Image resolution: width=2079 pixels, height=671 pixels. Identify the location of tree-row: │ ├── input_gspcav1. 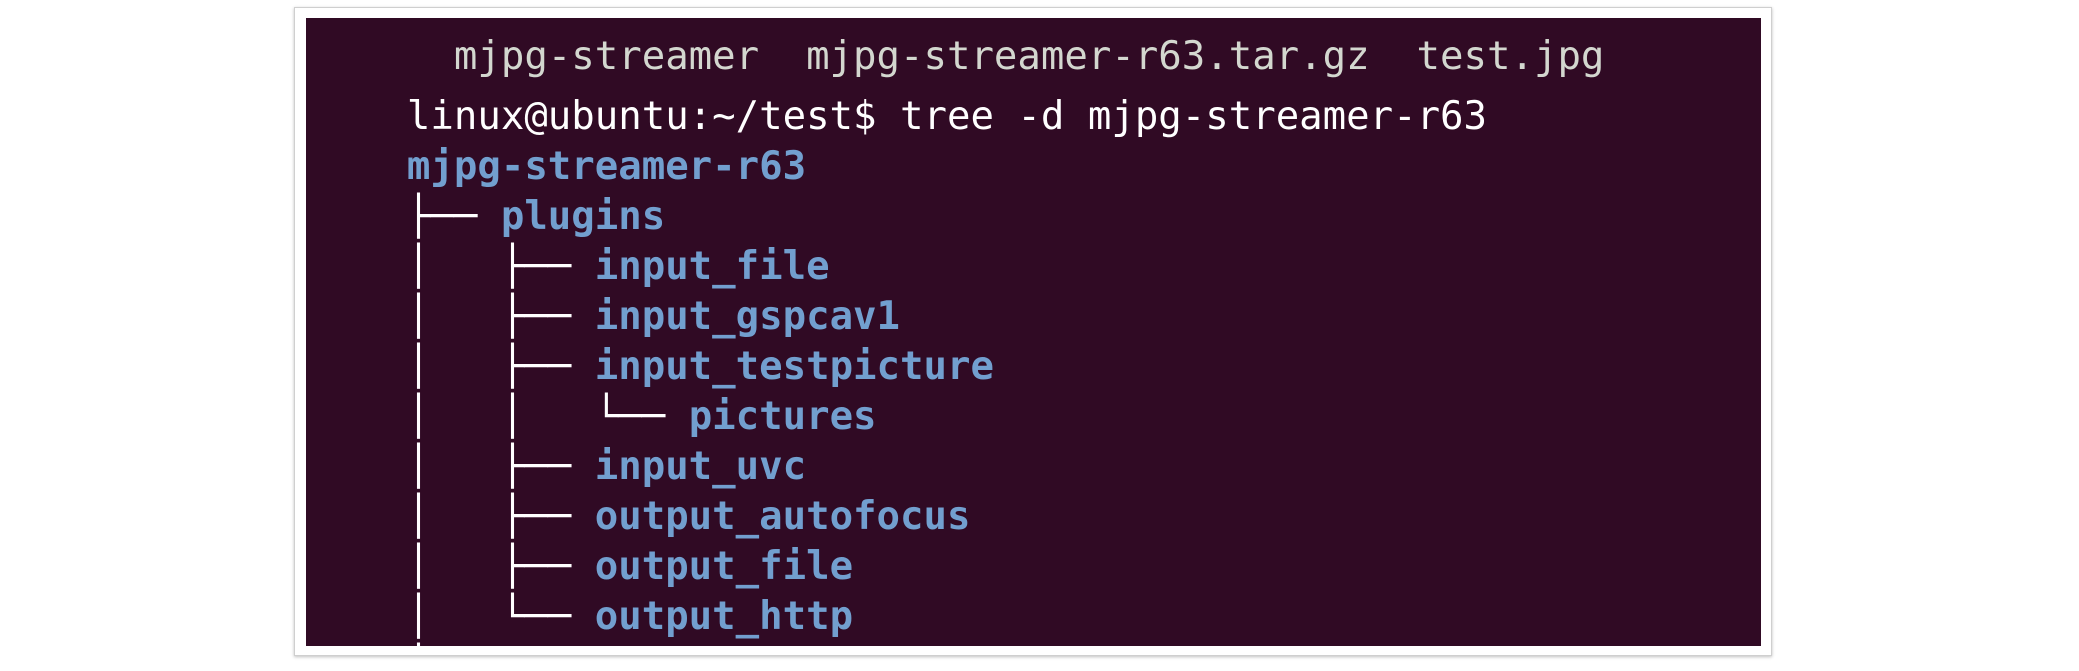
(606, 290).